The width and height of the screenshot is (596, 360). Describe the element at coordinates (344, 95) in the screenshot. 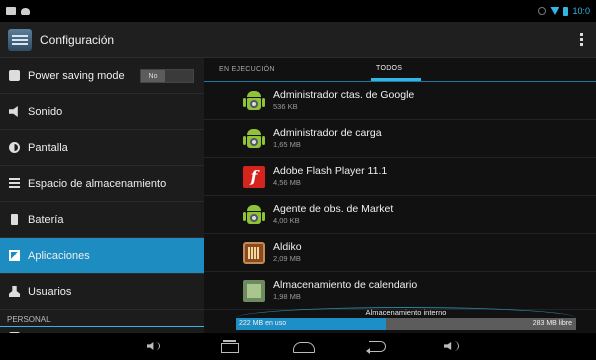

I see `app-name: Administrador ctas. de Google` at that location.